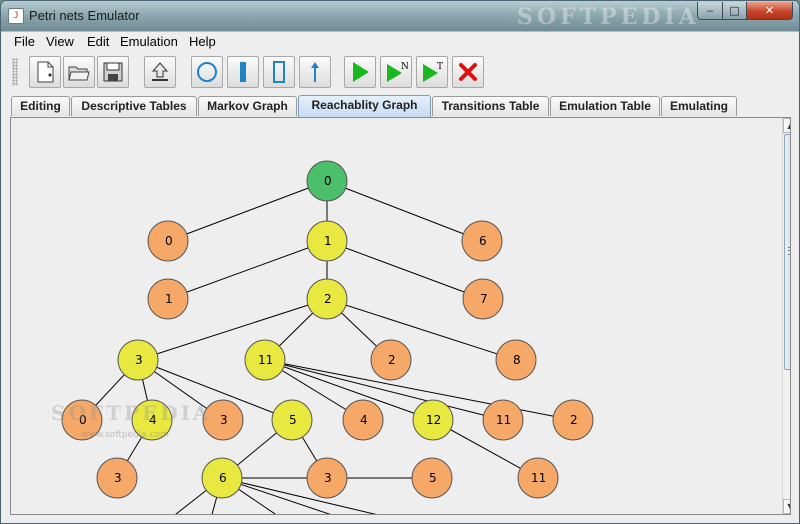  What do you see at coordinates (134, 106) in the screenshot?
I see `tab-descriptive-tables: Descriptive Tables` at bounding box center [134, 106].